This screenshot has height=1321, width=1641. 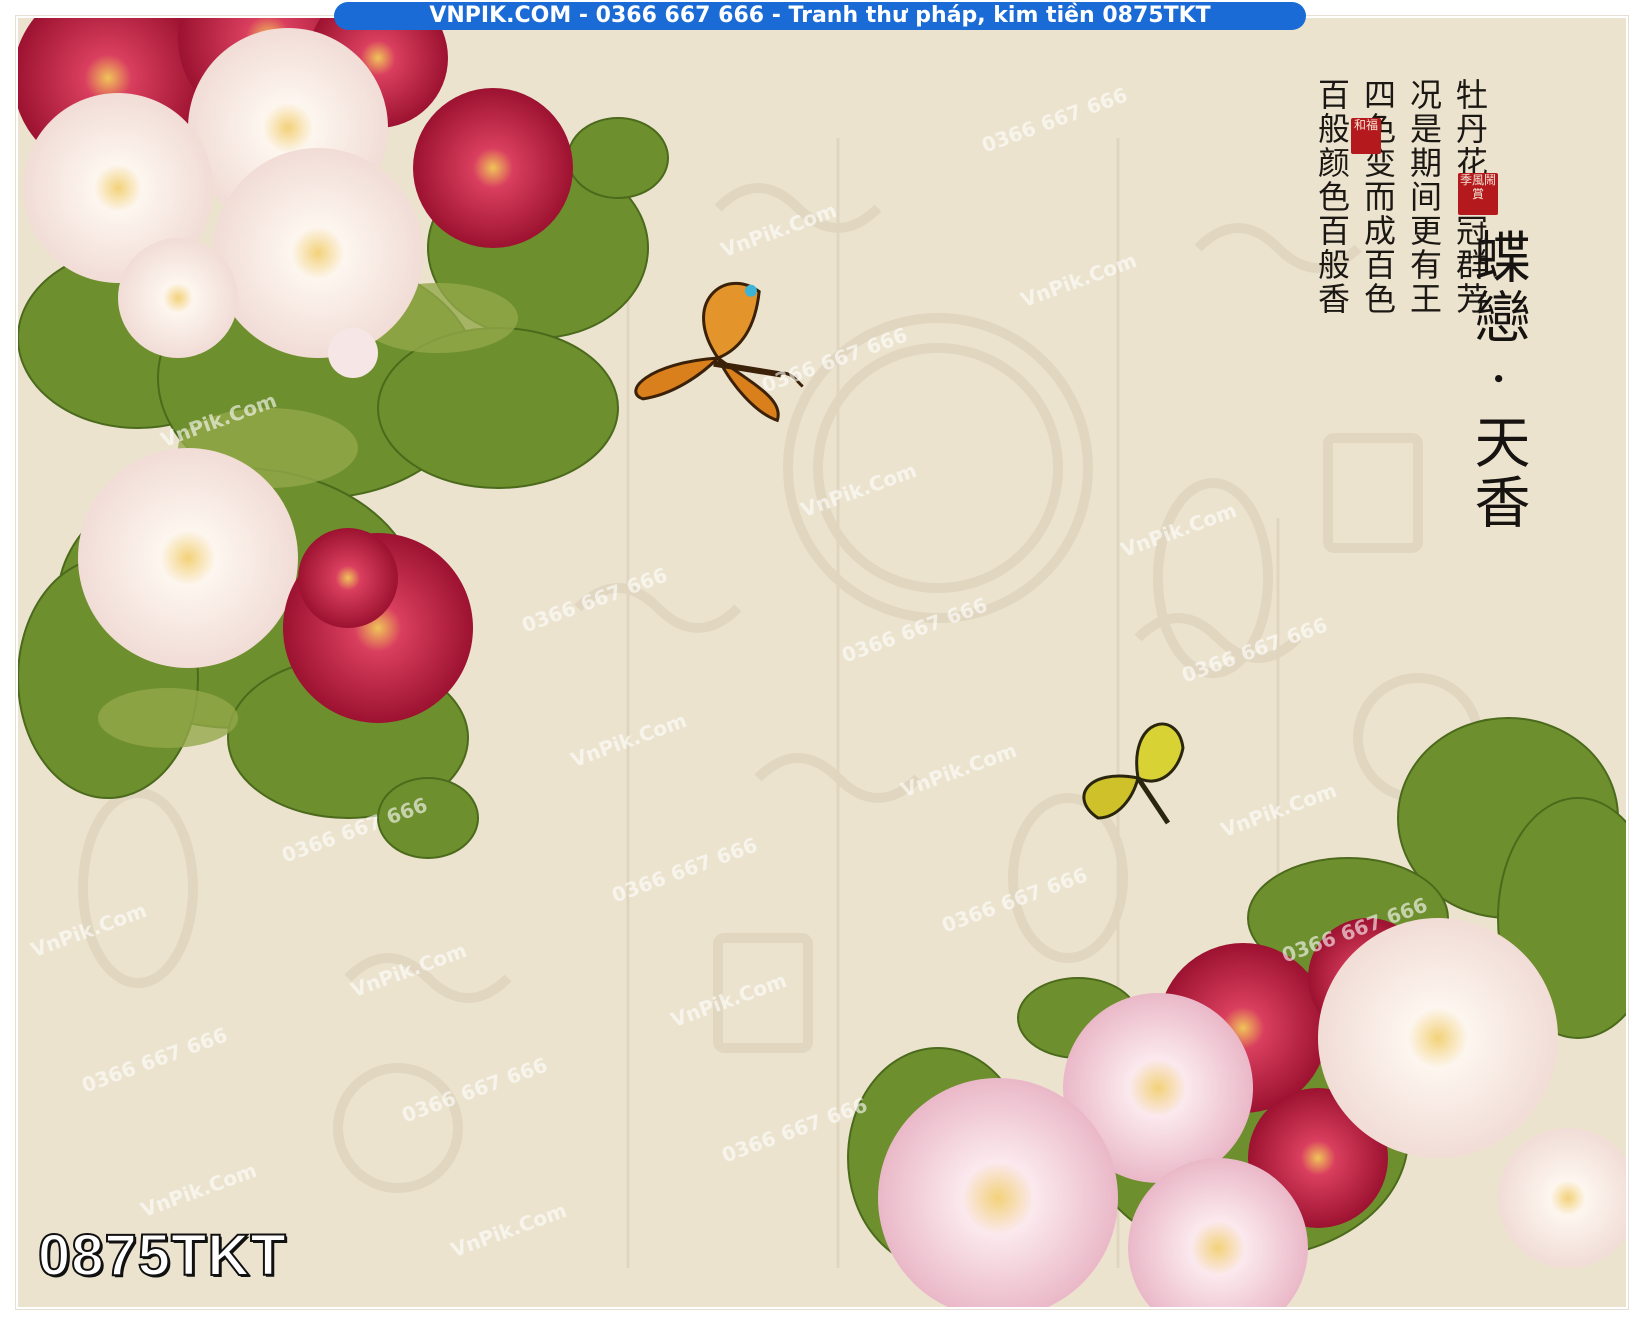 What do you see at coordinates (162, 1255) in the screenshot?
I see `product-code-label: 0875TKT` at bounding box center [162, 1255].